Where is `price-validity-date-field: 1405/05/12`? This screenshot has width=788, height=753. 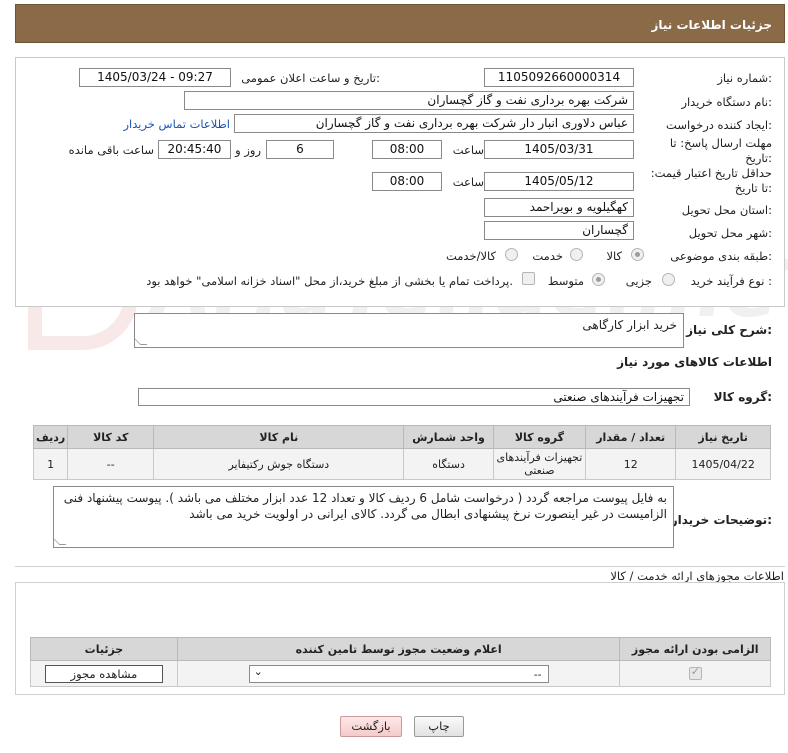
price-validity-date-field: 1405/05/12 is located at coordinates (559, 181).